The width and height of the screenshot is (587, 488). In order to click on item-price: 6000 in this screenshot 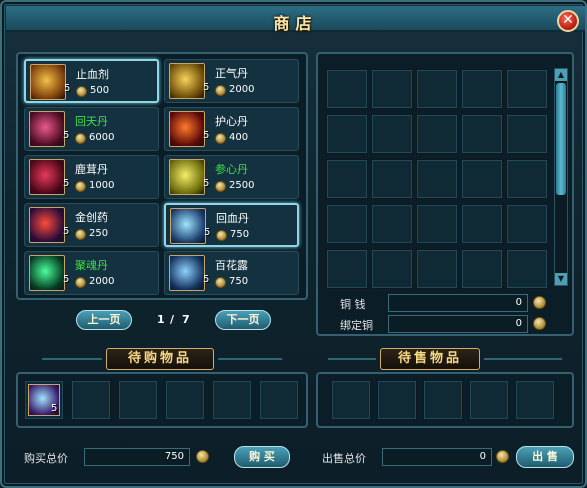, I will do `click(102, 137)`.